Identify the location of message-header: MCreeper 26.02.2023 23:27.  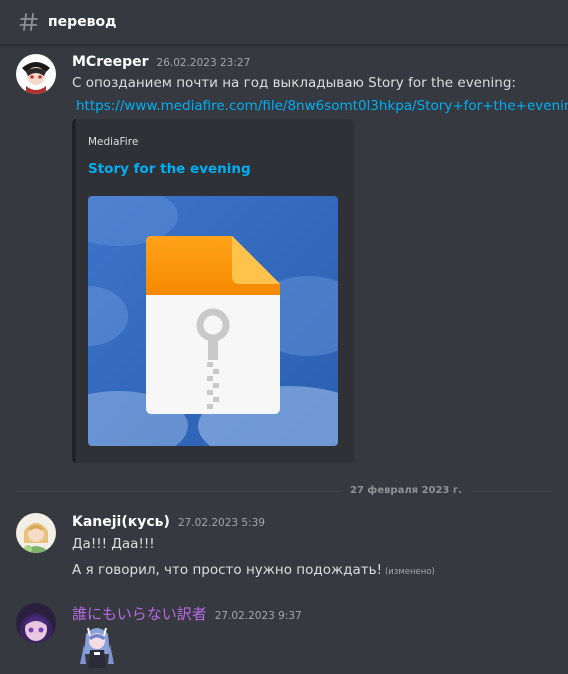
(161, 62).